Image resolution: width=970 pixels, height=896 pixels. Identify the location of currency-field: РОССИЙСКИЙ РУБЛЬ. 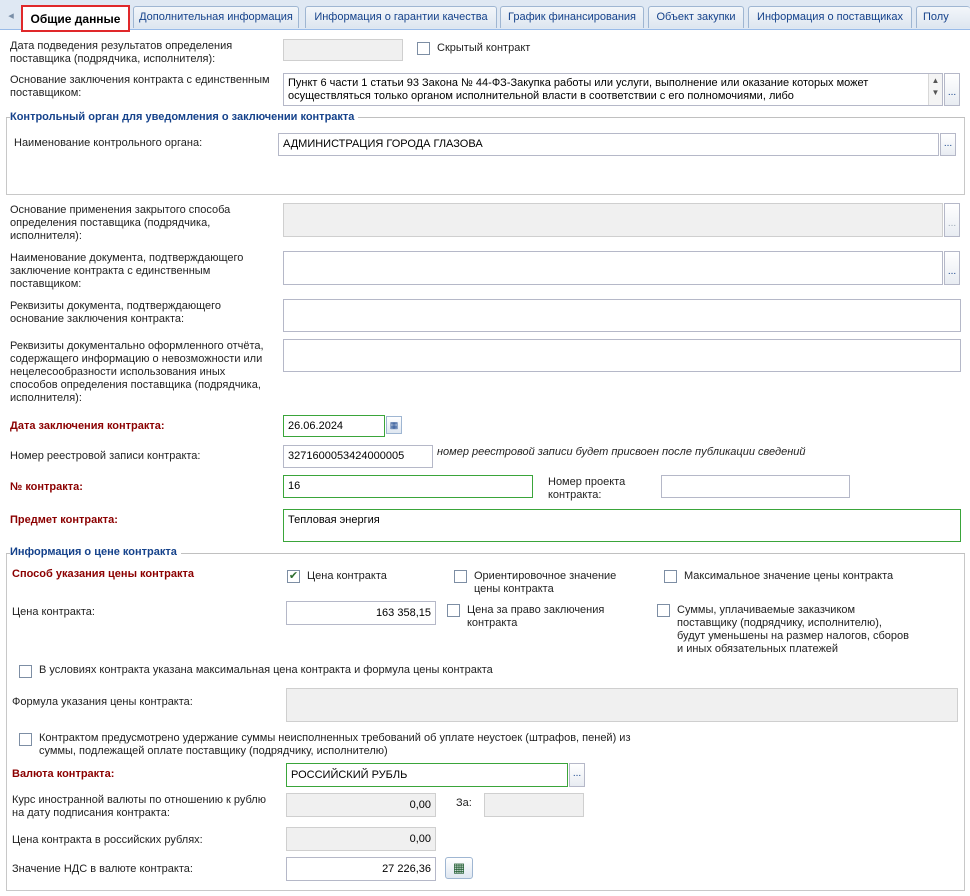
(427, 775).